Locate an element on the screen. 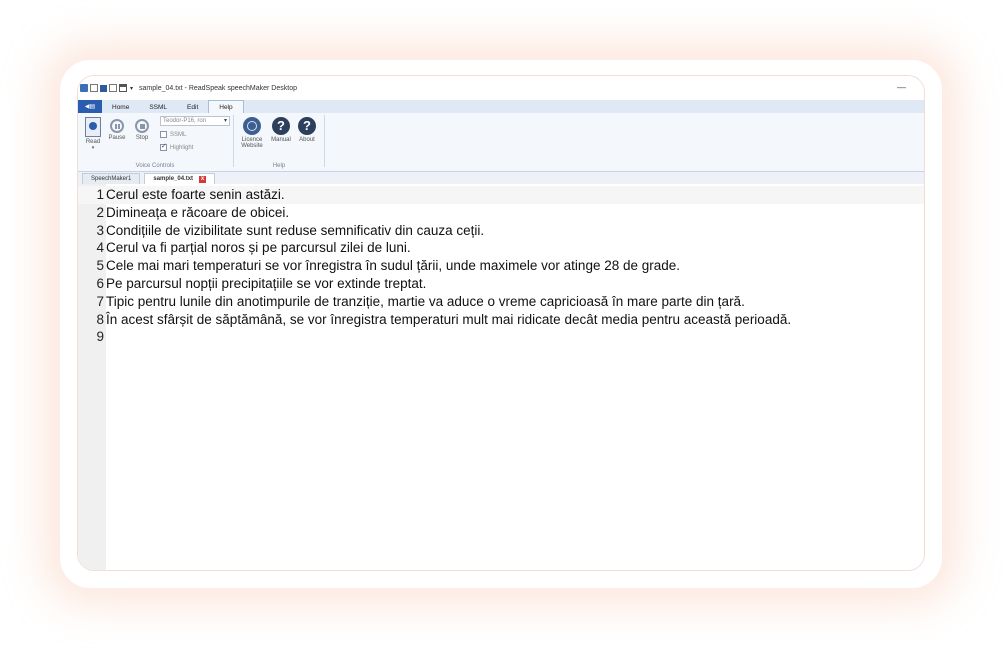 The image size is (1002, 648). ssml-checkbox-label: SSML is located at coordinates (178, 134).